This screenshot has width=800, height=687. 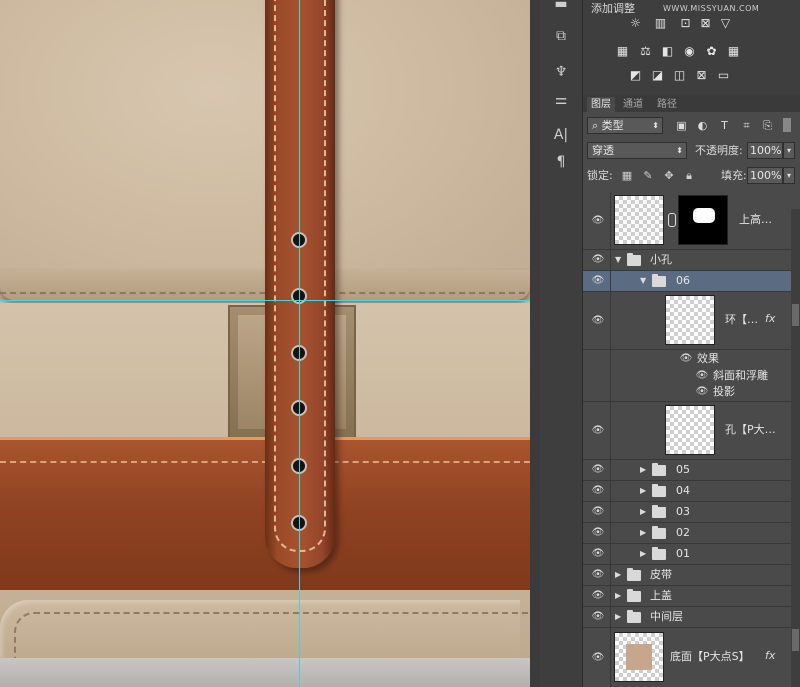 What do you see at coordinates (667, 104) in the screenshot?
I see `tab-paths: 路径` at bounding box center [667, 104].